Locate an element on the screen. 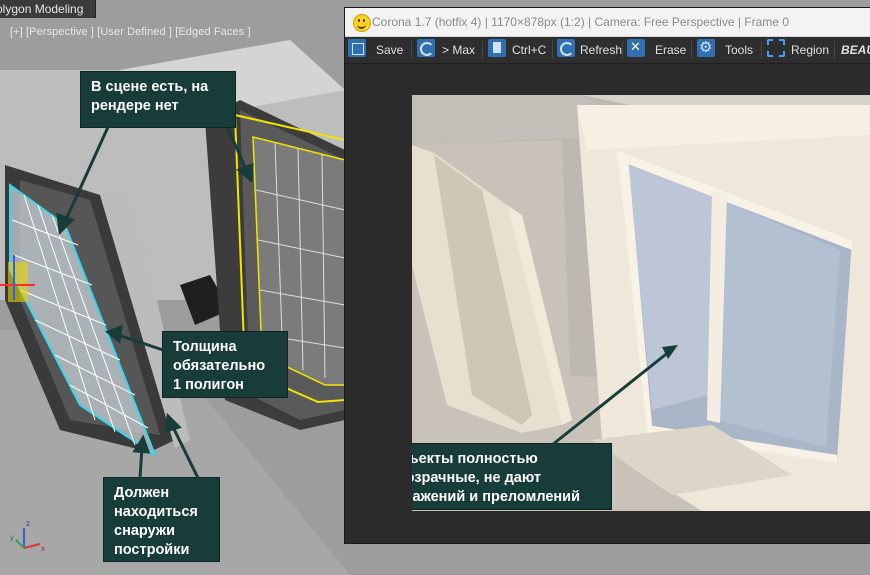  copy-icon is located at coordinates (497, 48).